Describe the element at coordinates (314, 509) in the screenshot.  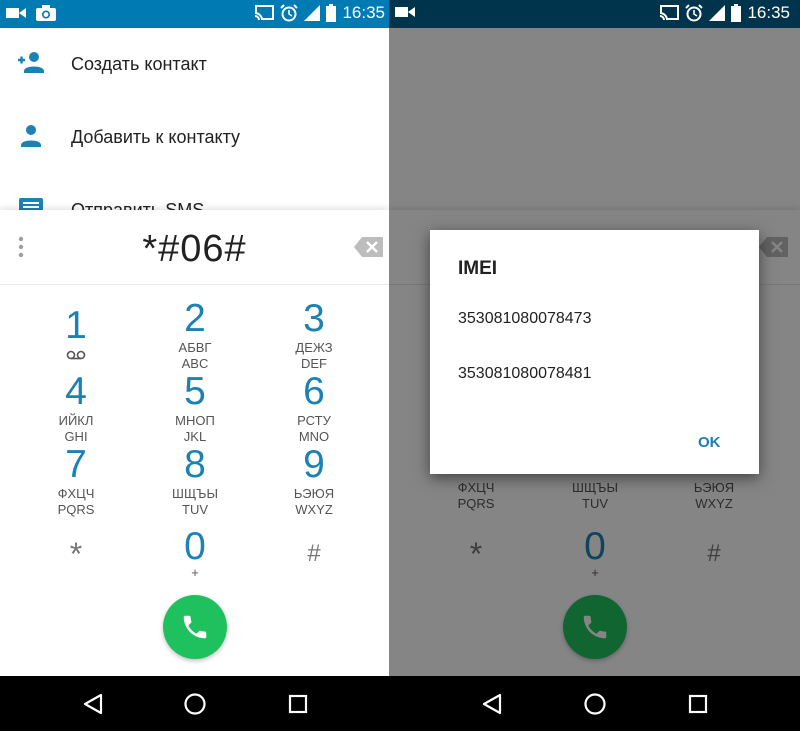
I see `key-letters-latin: WXYZ` at that location.